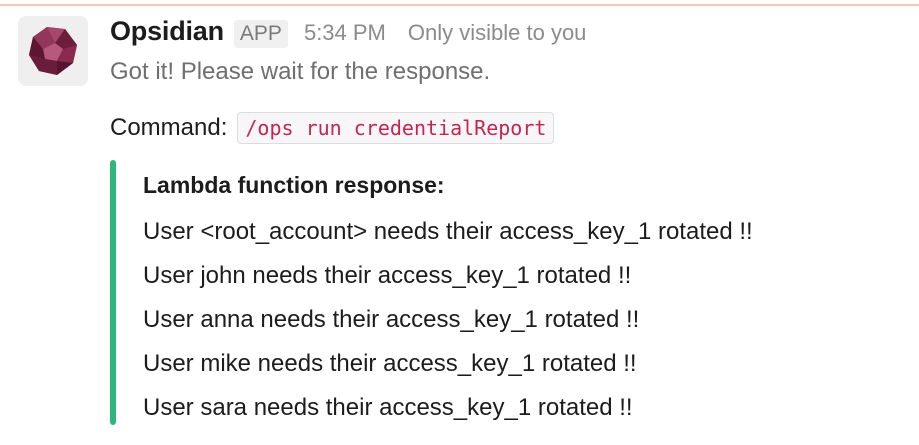 This screenshot has height=445, width=919. Describe the element at coordinates (497, 32) in the screenshot. I see `visibility-note: Only visible to you` at that location.